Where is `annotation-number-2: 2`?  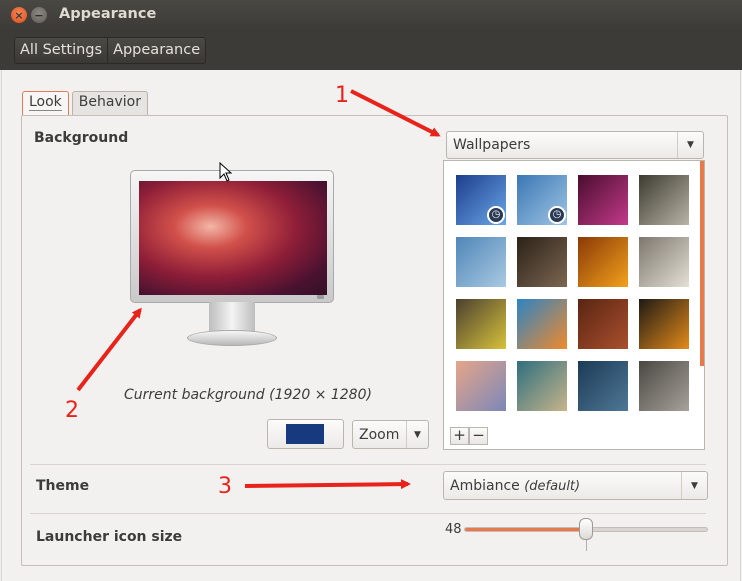
annotation-number-2: 2 is located at coordinates (72, 410).